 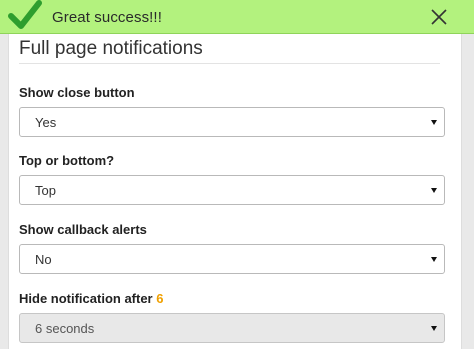 I want to click on select-value: No, so click(x=43, y=259).